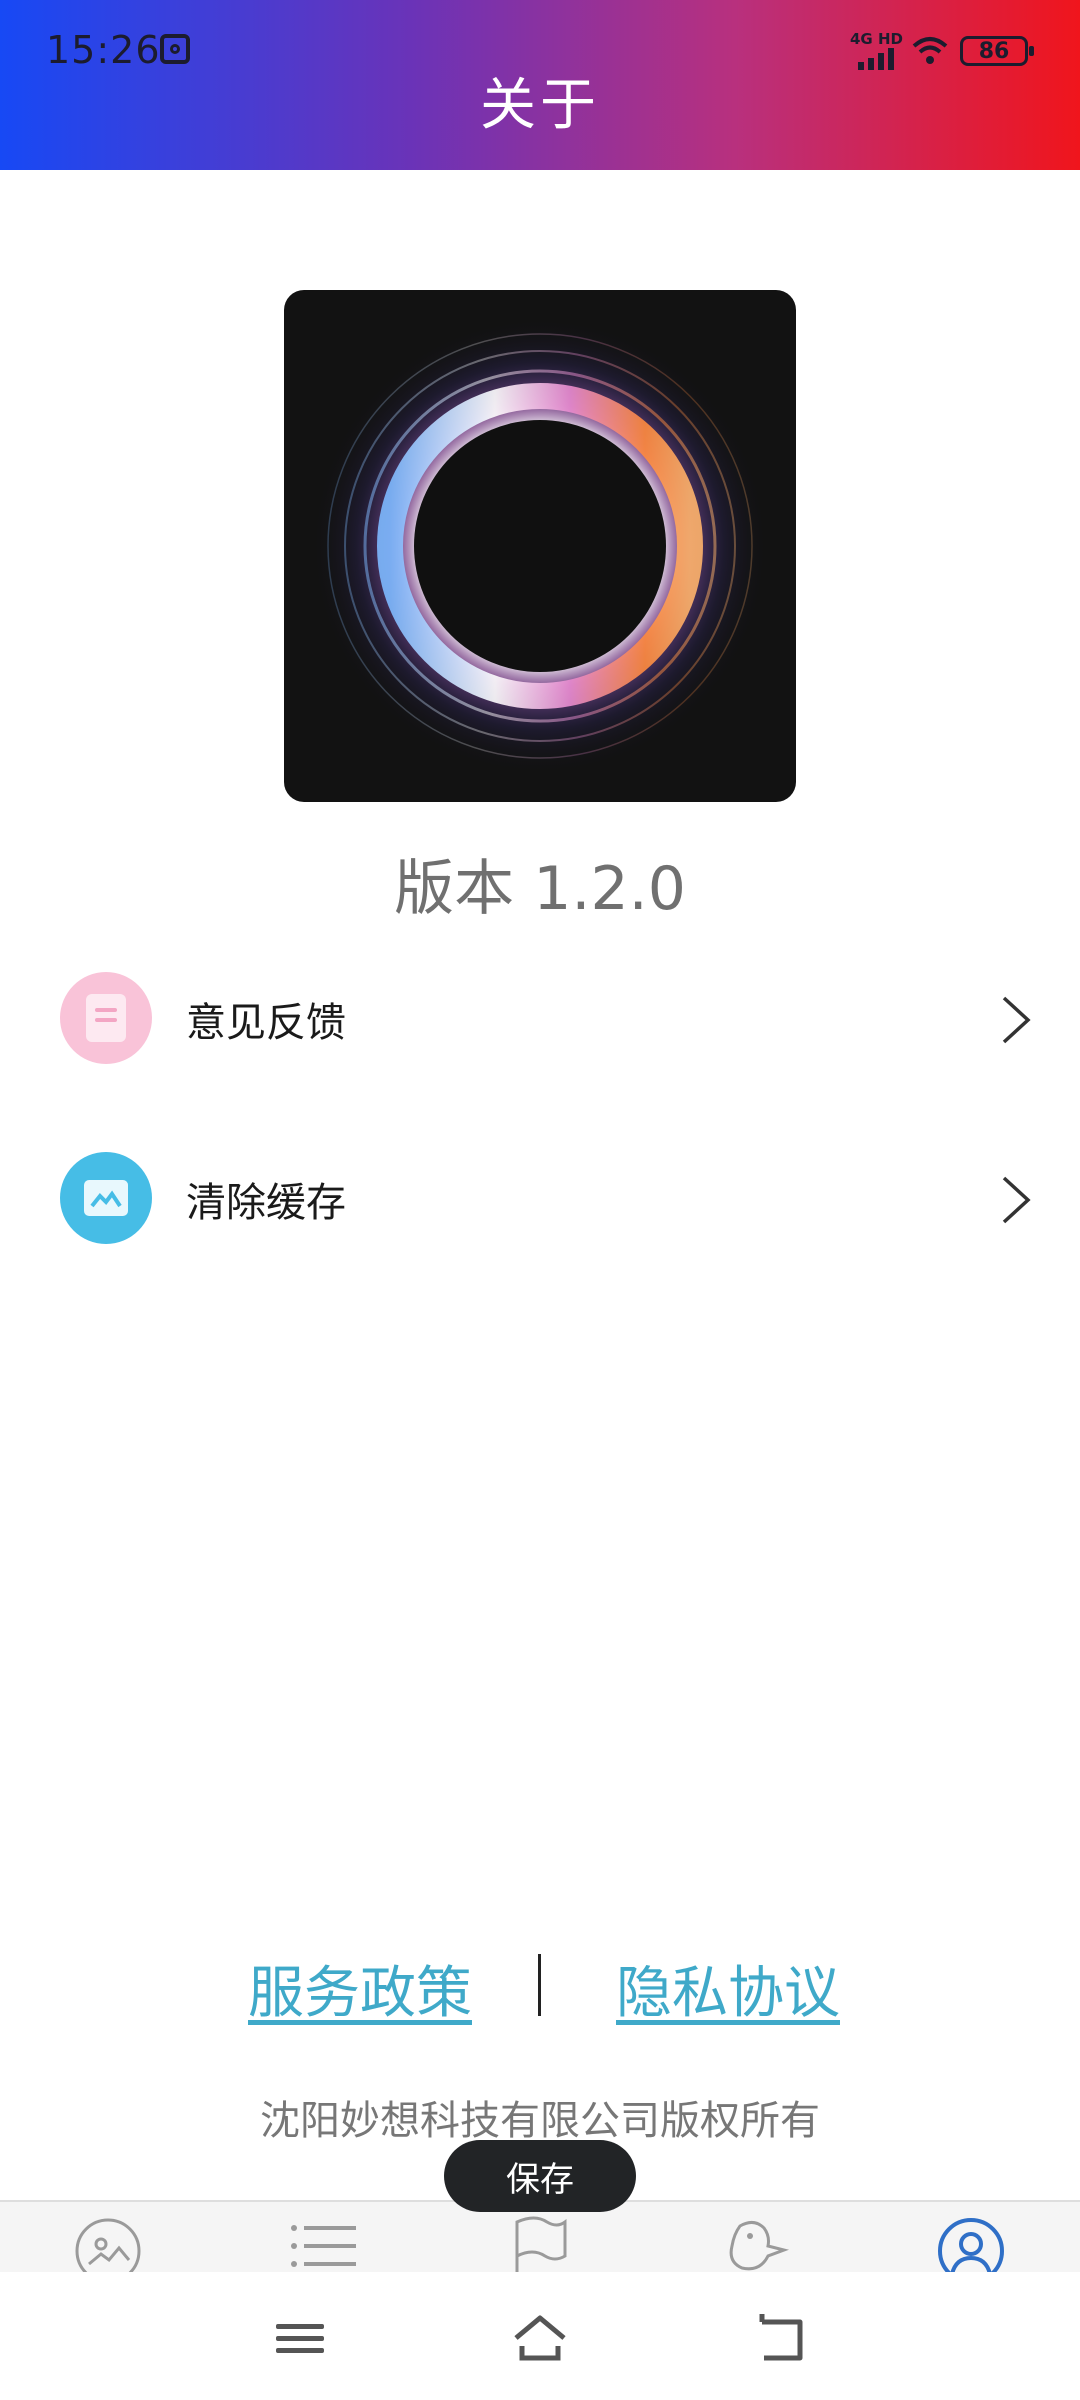  I want to click on menu-item-label: 清除缓存, so click(266, 1203).